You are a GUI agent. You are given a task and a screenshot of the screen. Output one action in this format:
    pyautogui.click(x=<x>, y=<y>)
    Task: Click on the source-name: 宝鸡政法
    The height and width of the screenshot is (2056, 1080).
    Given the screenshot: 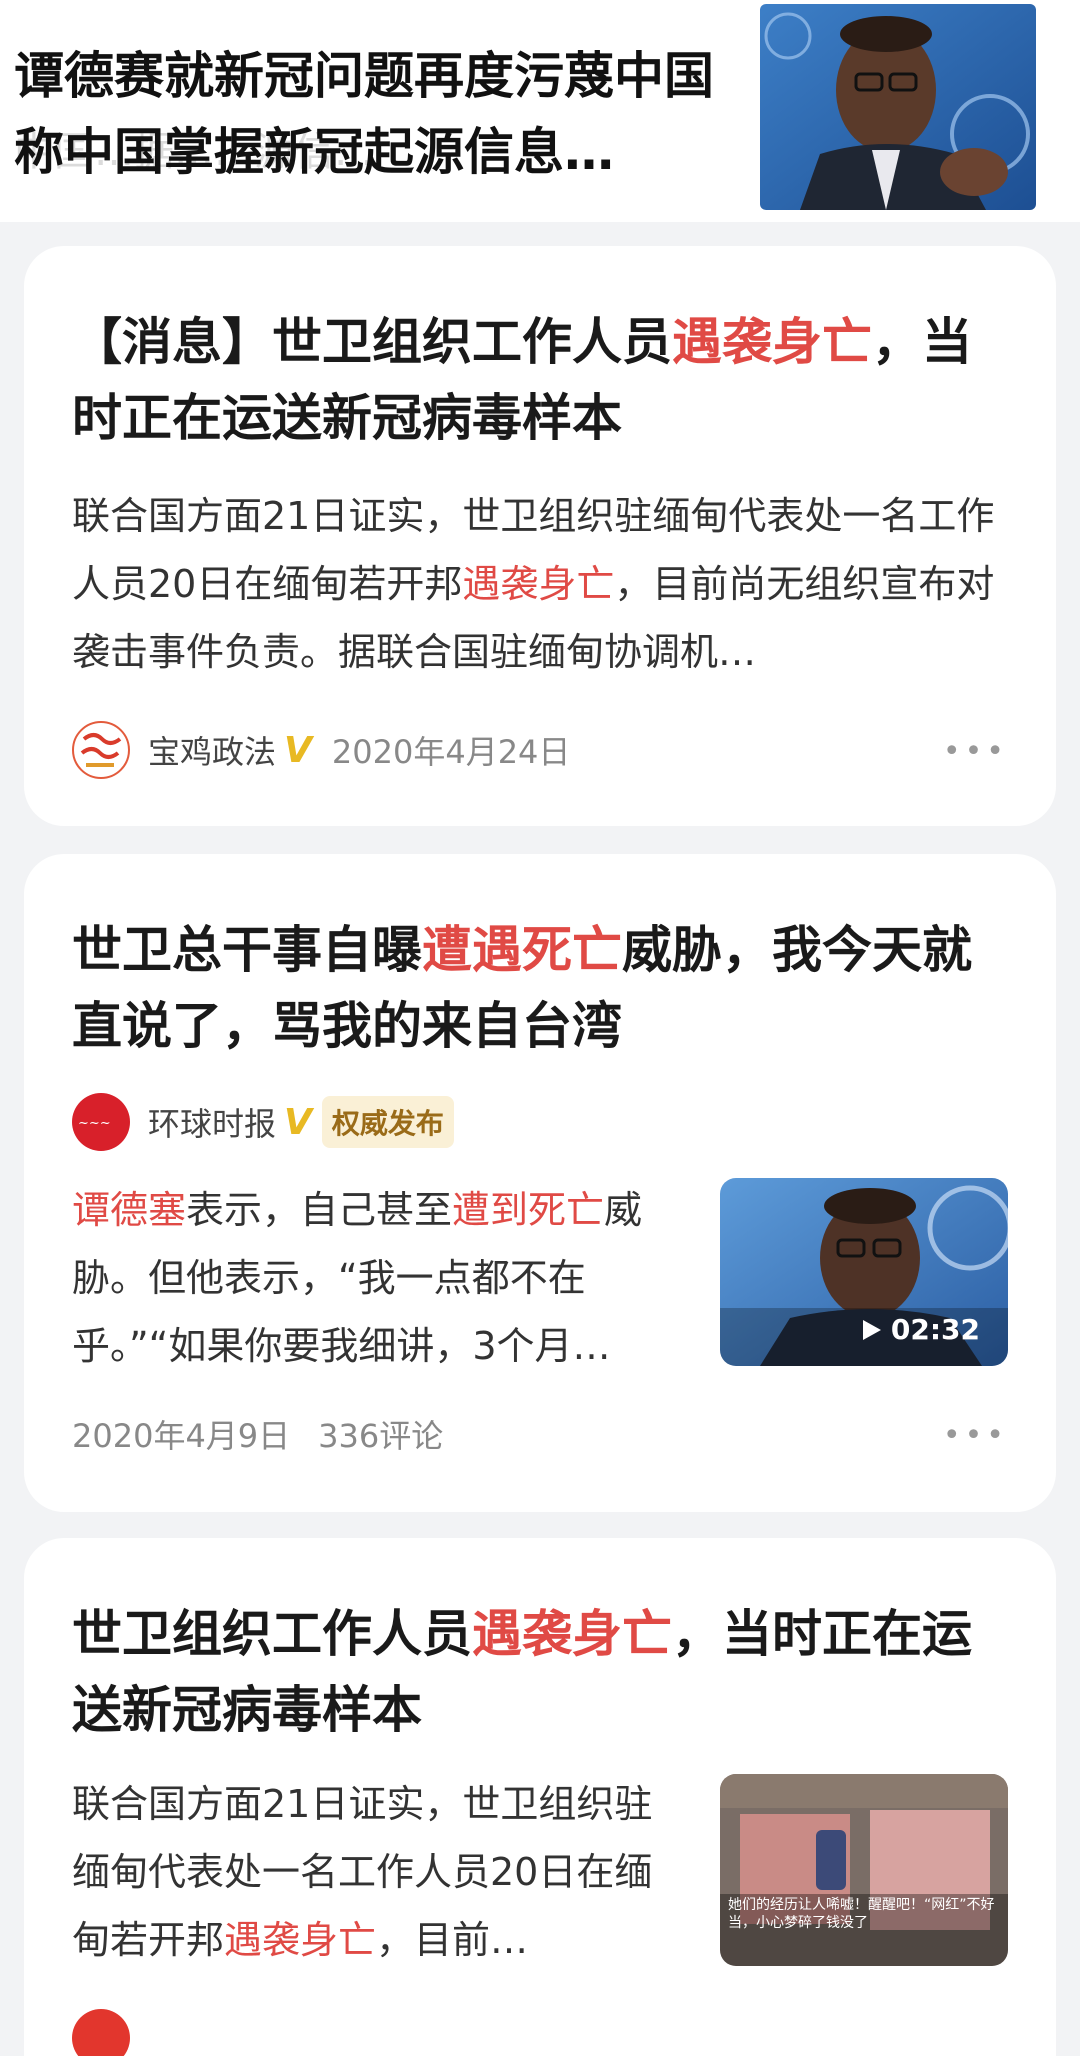 What is the action you would take?
    pyautogui.click(x=212, y=750)
    